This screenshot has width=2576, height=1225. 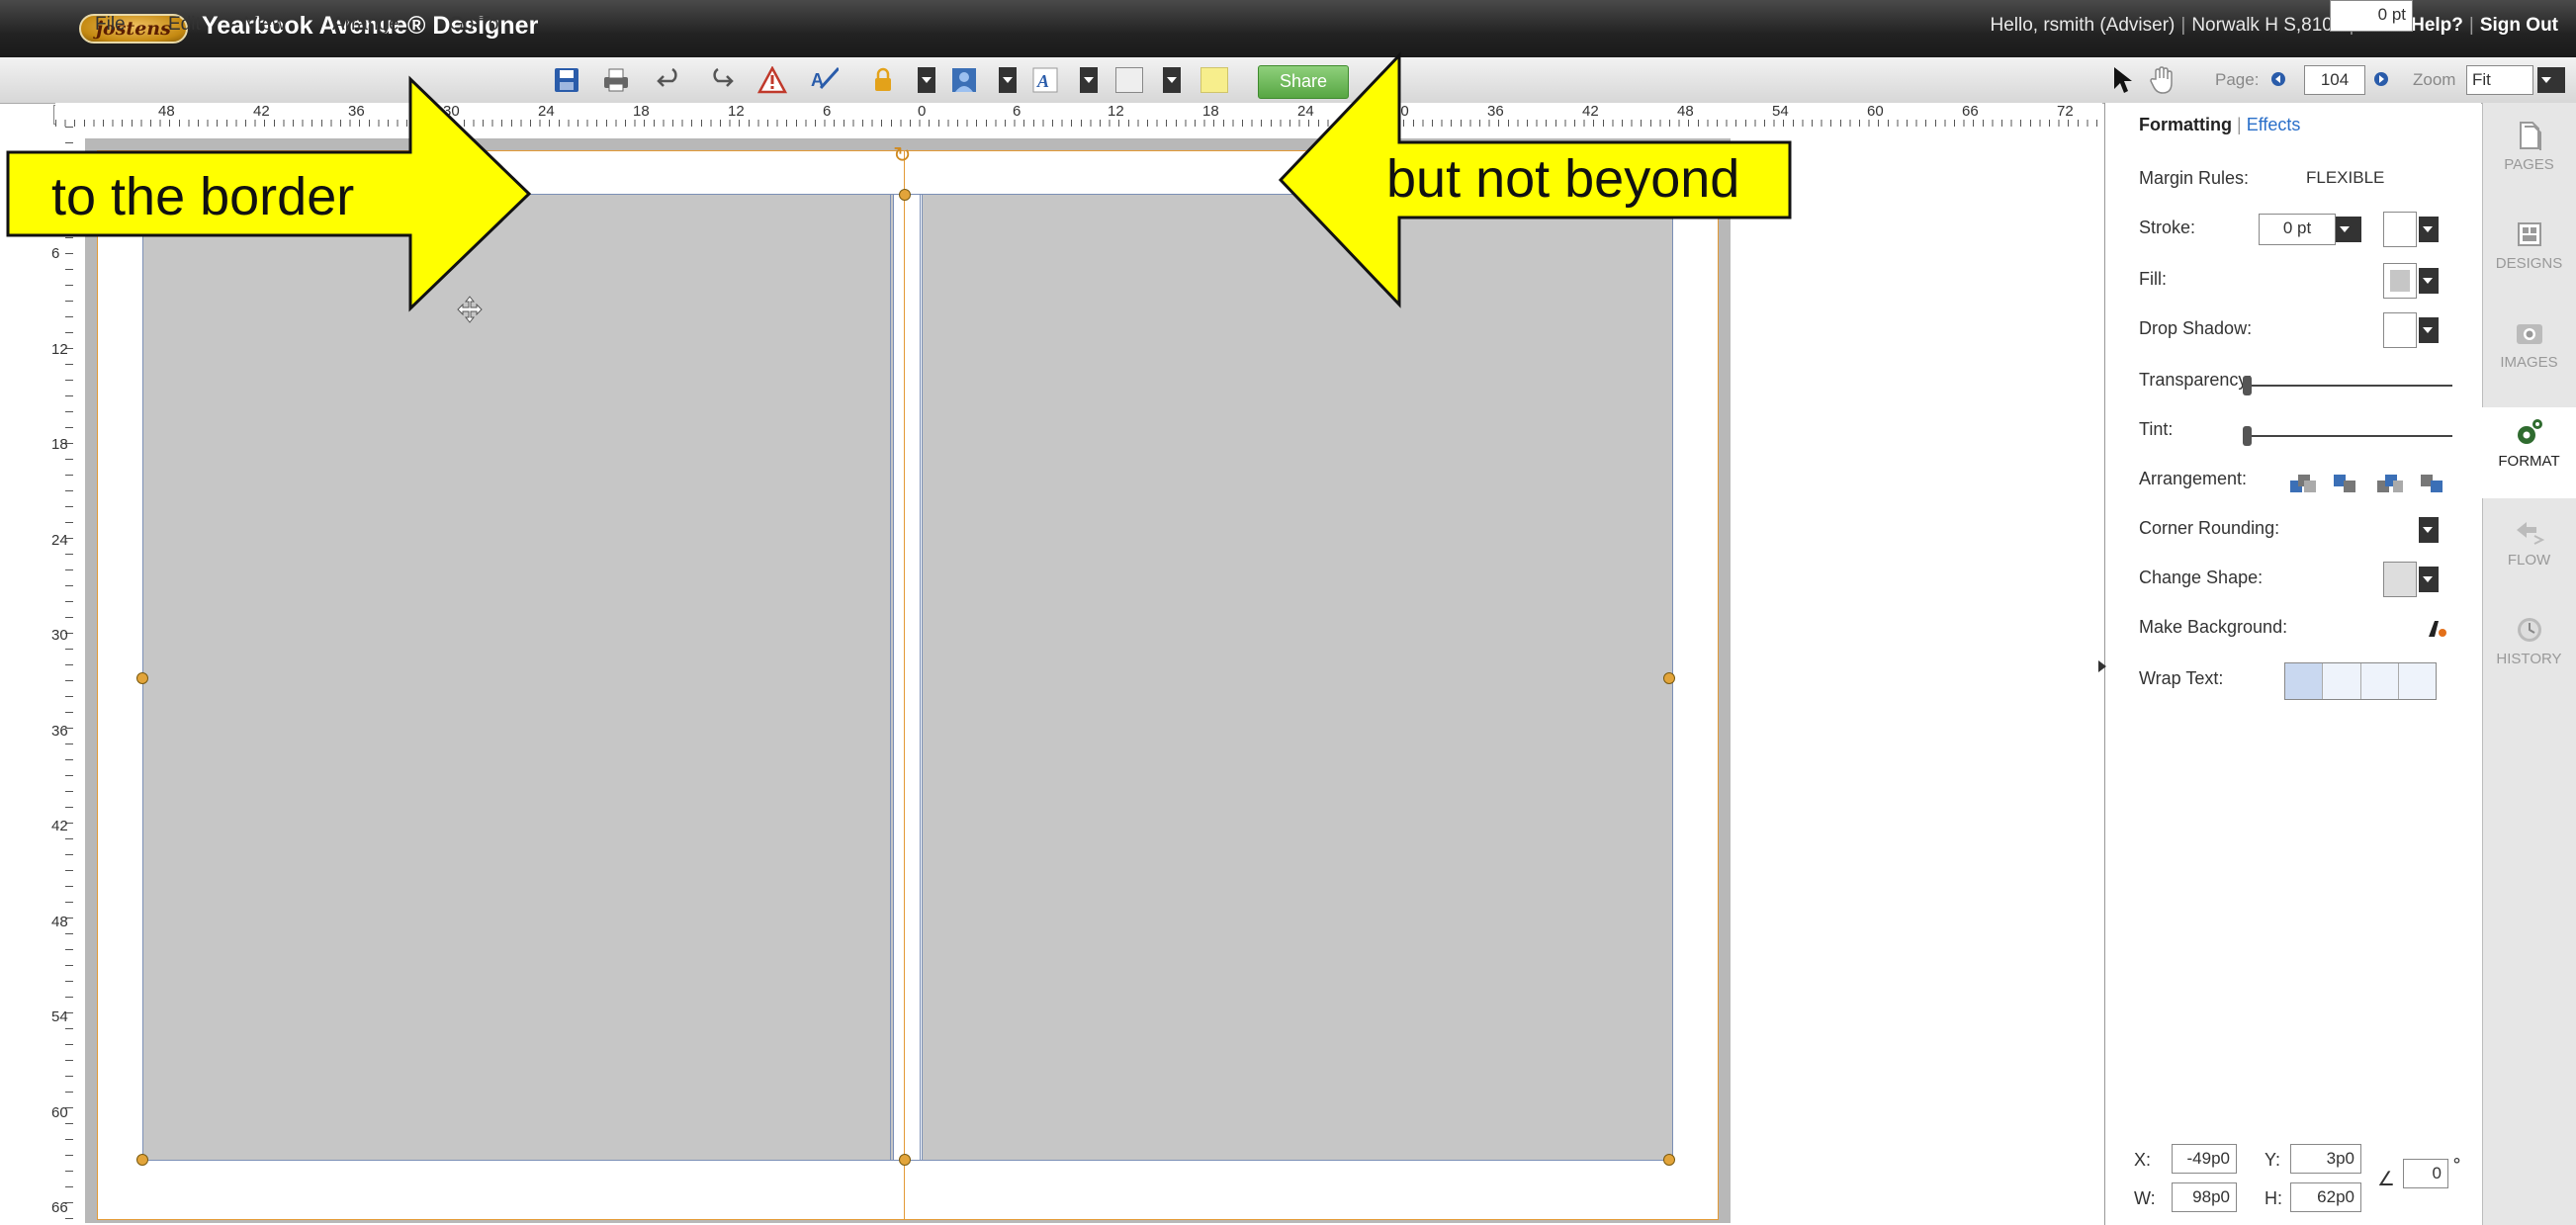 I want to click on make-background-label: Make Background:, so click(x=2213, y=627).